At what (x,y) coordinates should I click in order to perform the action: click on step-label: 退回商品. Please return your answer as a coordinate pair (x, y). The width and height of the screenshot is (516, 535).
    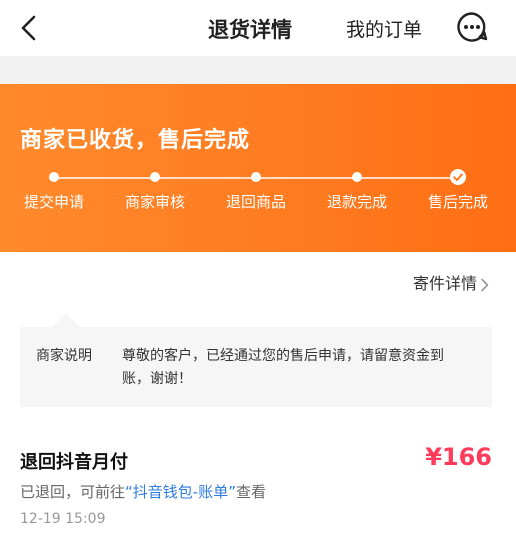
    Looking at the image, I should click on (255, 202).